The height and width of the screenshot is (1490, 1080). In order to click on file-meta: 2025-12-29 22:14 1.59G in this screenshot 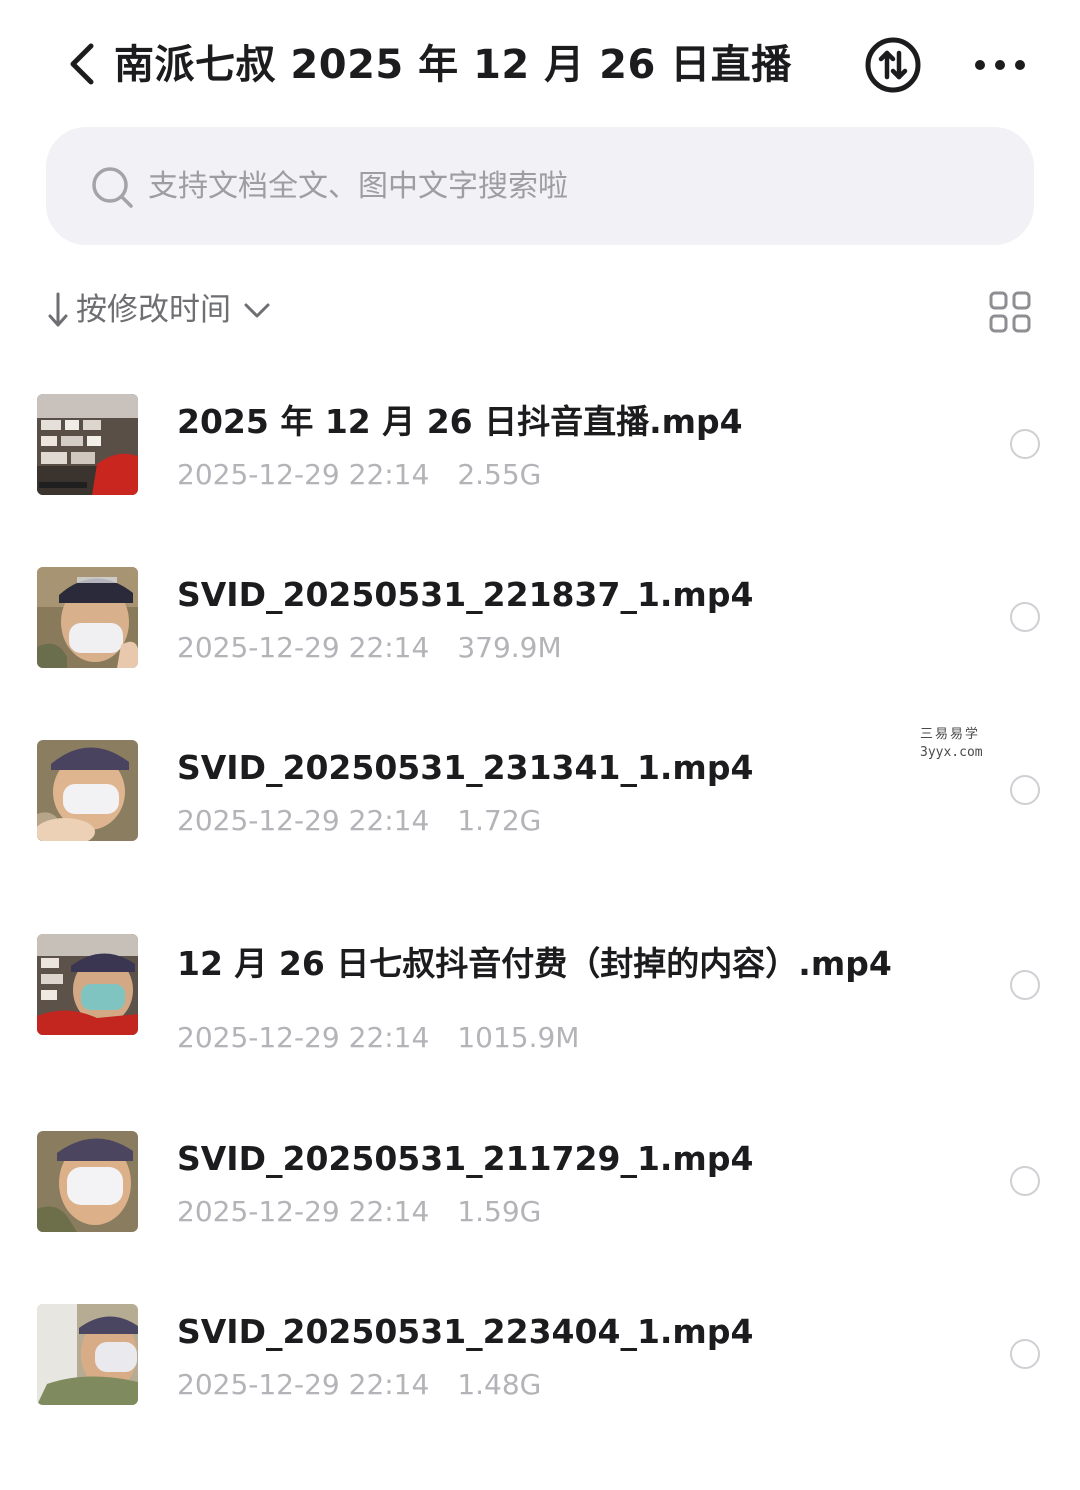, I will do `click(359, 1212)`.